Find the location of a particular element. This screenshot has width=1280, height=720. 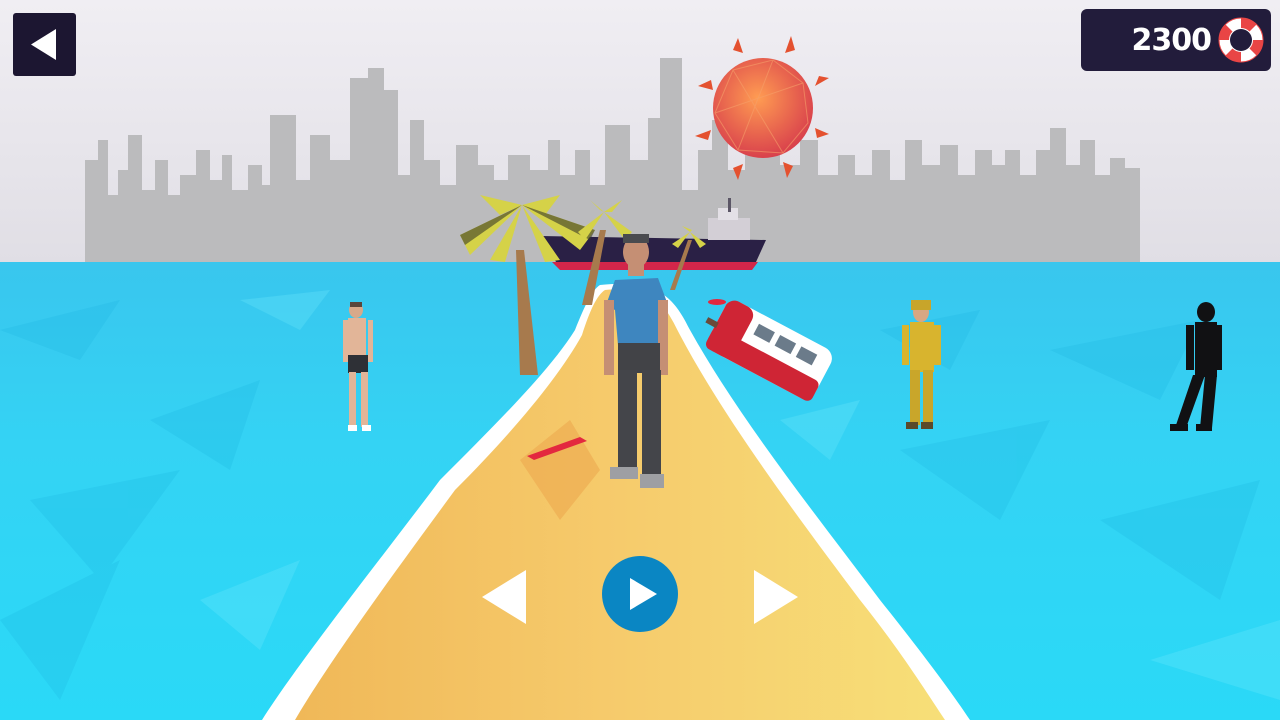

play-icon is located at coordinates (640, 594).